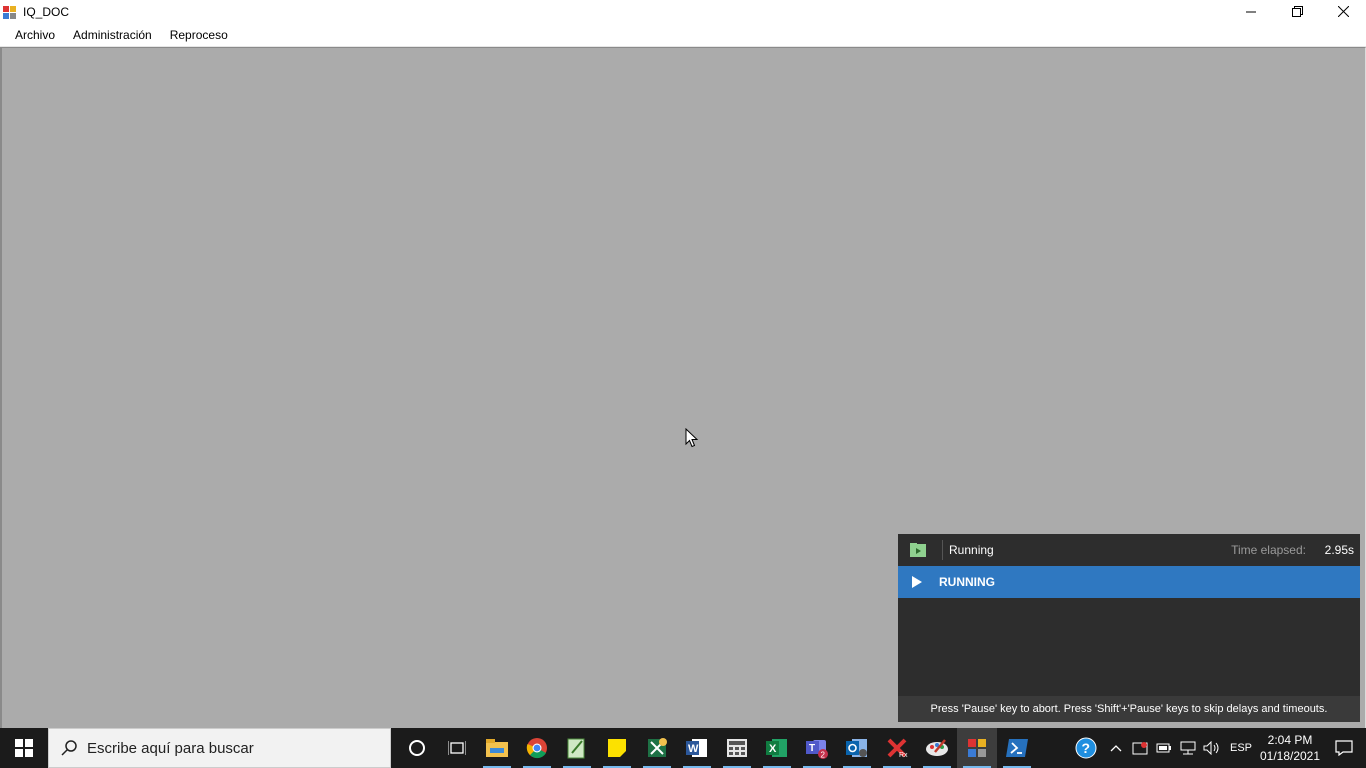  I want to click on system-tray: ? ESP 2:04 PM 01/18/2021, so click(1217, 748).